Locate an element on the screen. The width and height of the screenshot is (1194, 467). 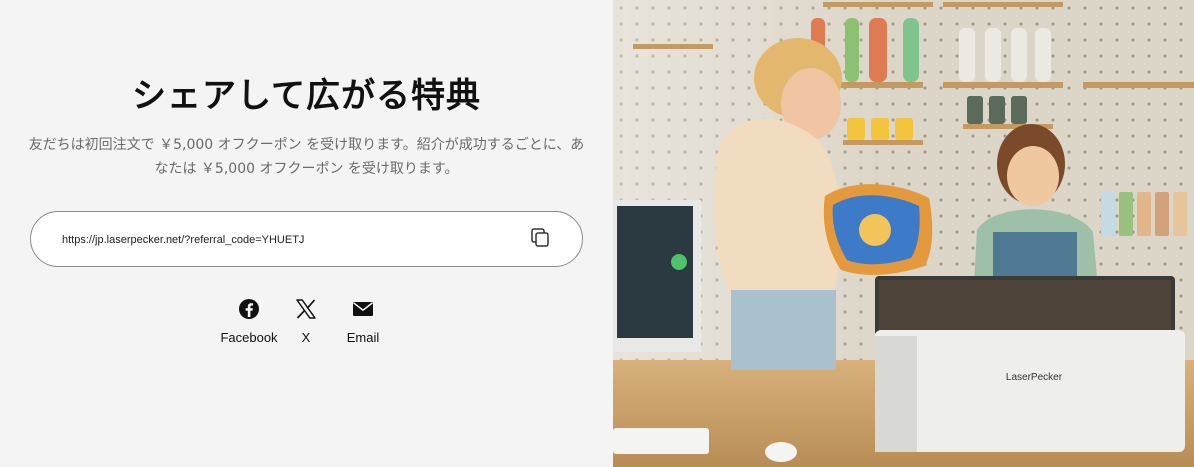
page-title: シェアして広がる特典 is located at coordinates (306, 96).